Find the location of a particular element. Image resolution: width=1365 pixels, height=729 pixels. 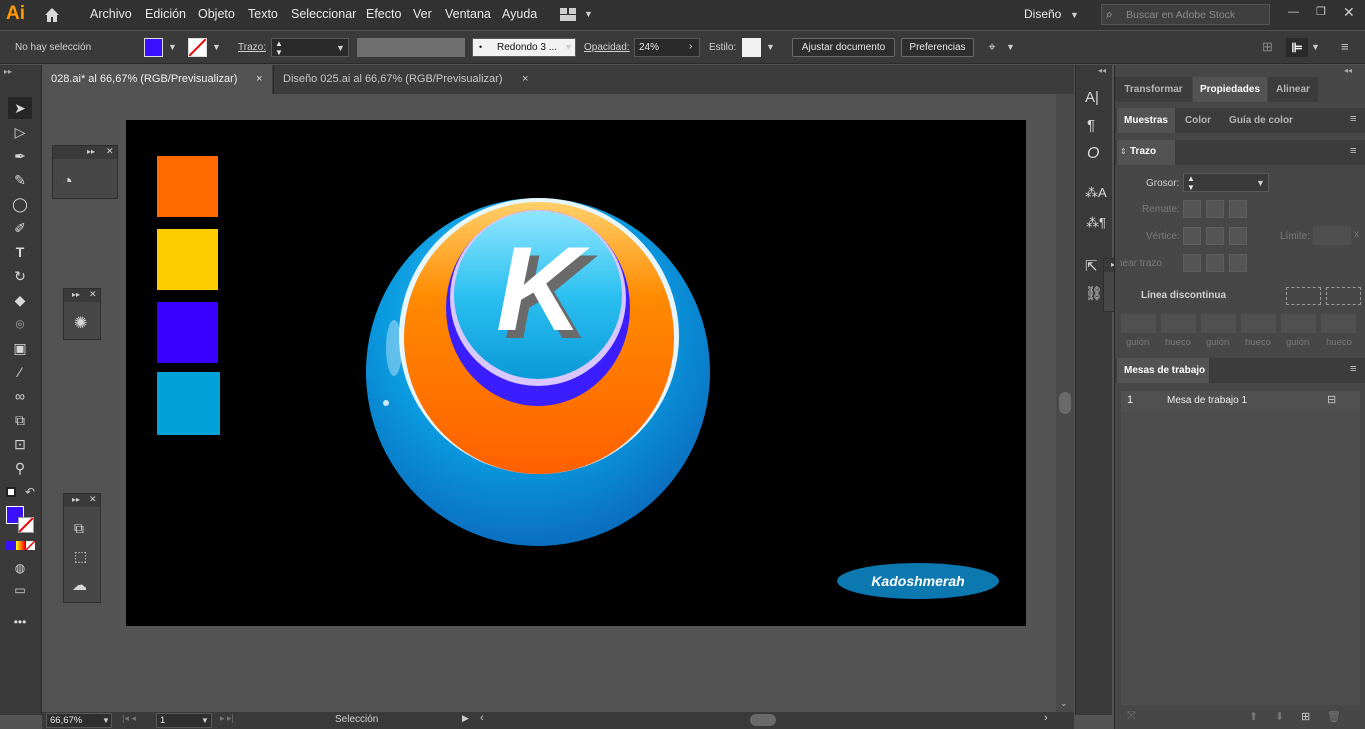

rotate-tool-icon: ↻ is located at coordinates (20, 276).